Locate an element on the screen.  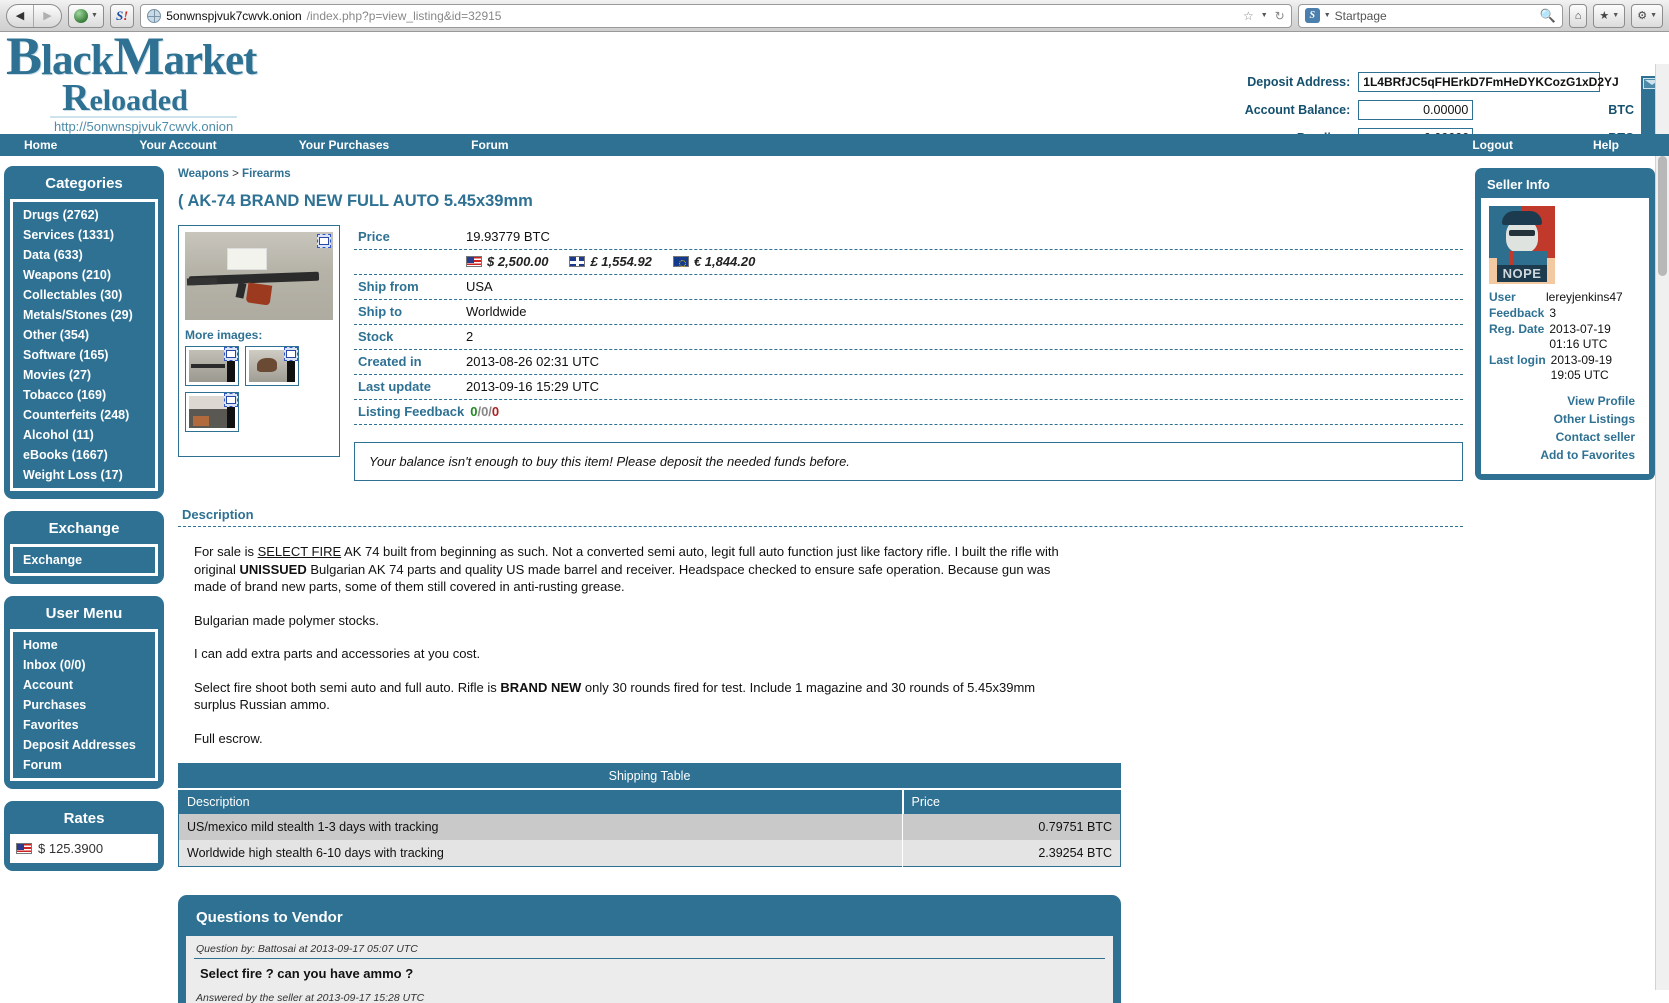
category-services: Services (1331) is located at coordinates (84, 235).